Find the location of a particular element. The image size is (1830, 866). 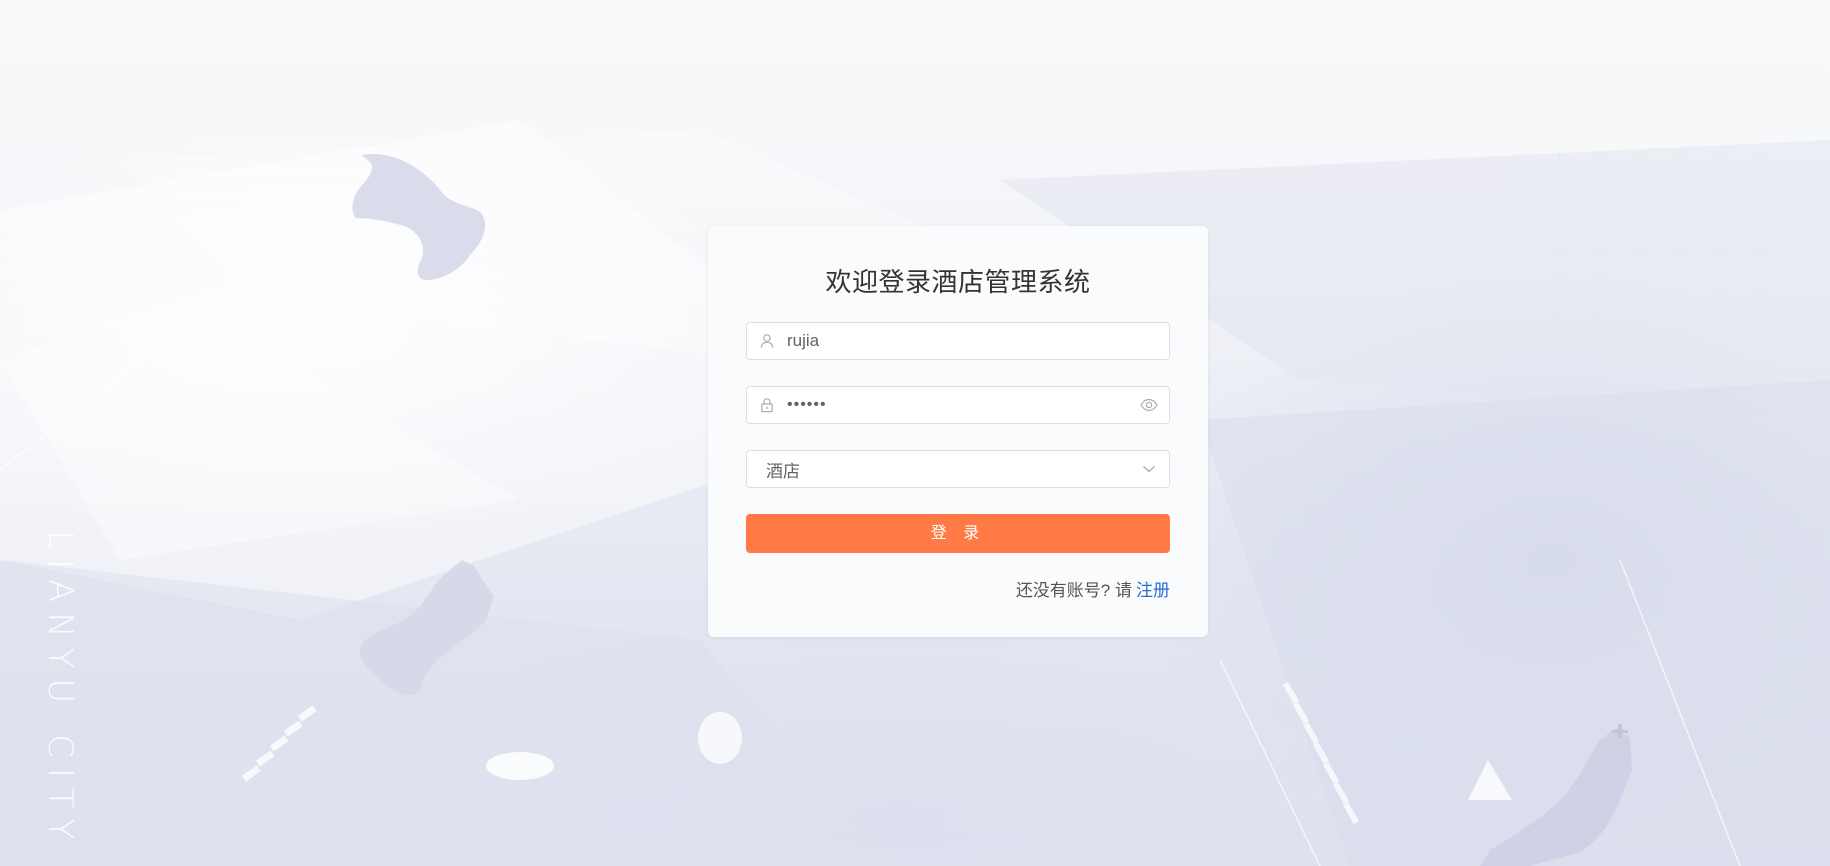

username-input: rujia is located at coordinates (978, 341).